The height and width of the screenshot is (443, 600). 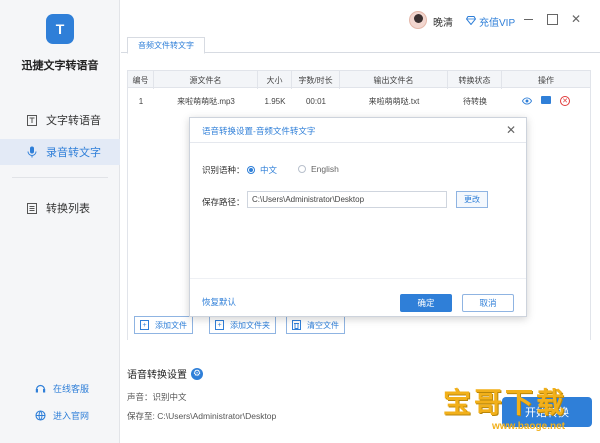 What do you see at coordinates (197, 373) in the screenshot?
I see `gear-icon: ⚙` at bounding box center [197, 373].